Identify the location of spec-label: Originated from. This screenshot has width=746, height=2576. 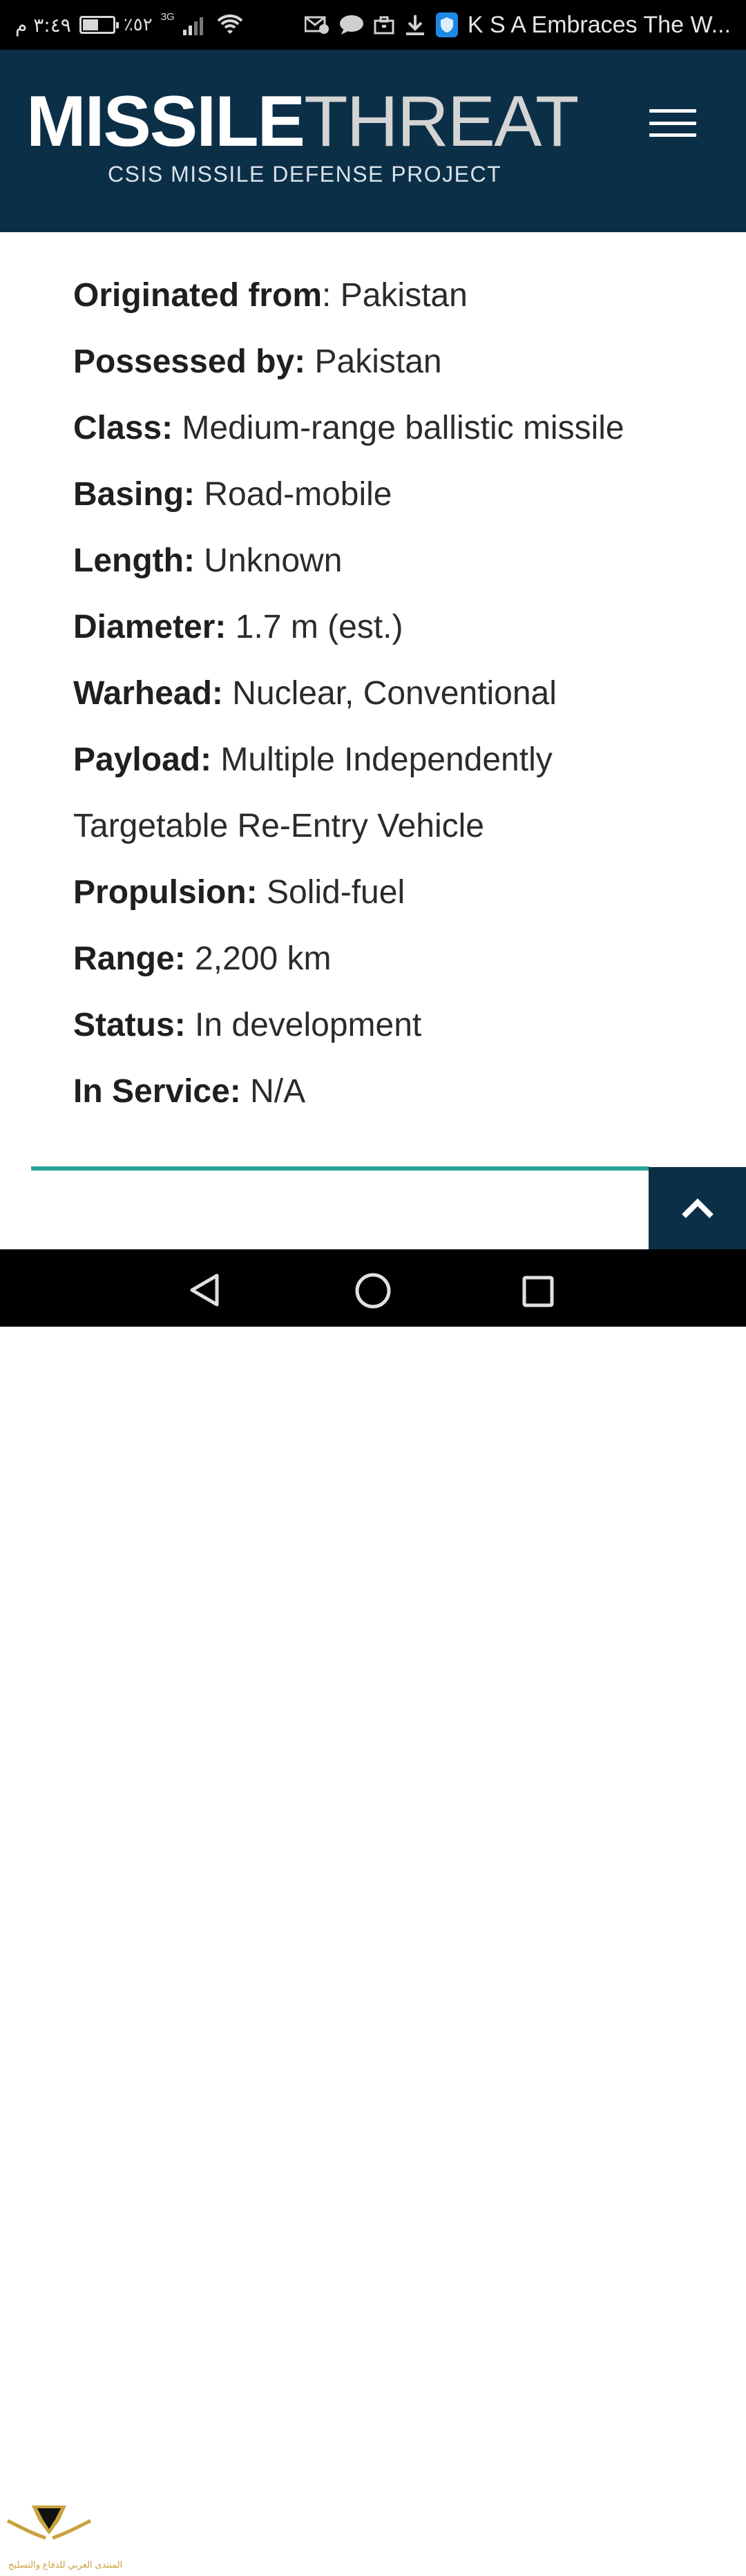
(198, 295).